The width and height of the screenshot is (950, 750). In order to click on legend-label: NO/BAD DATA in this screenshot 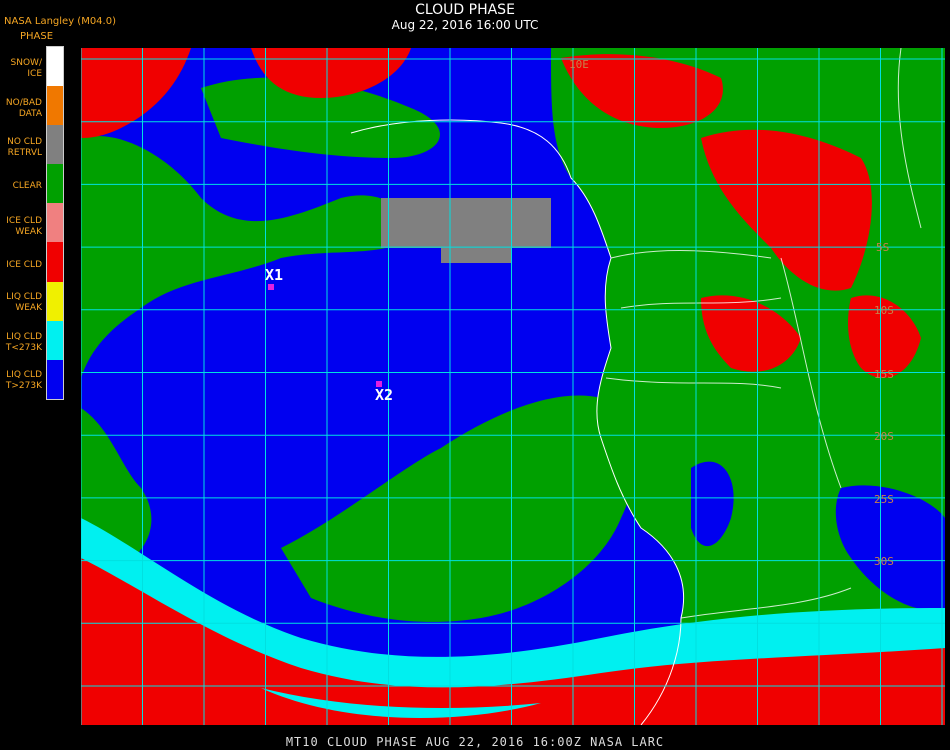, I will do `click(23, 108)`.